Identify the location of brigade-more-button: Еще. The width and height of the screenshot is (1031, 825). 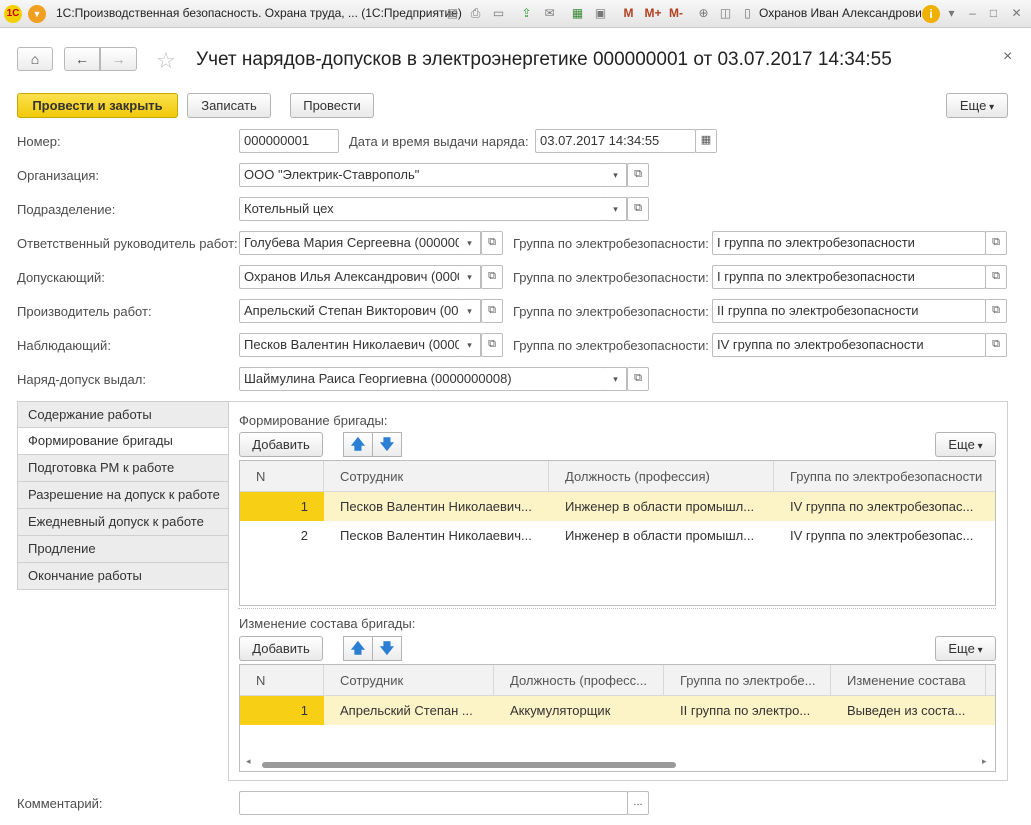
(965, 444).